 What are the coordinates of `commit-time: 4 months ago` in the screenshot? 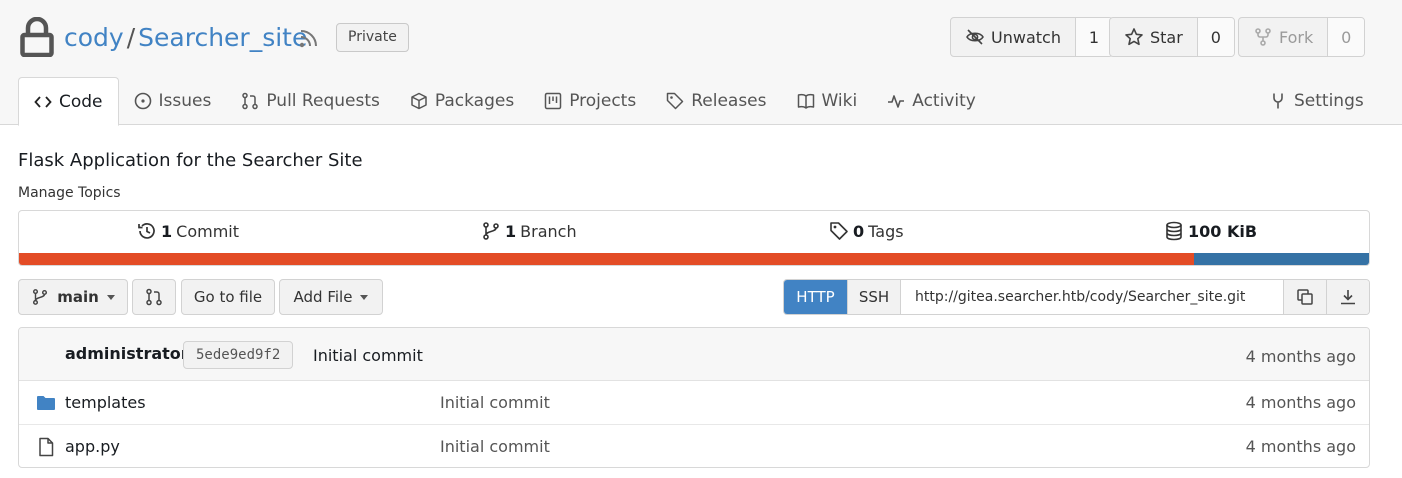 It's located at (1300, 356).